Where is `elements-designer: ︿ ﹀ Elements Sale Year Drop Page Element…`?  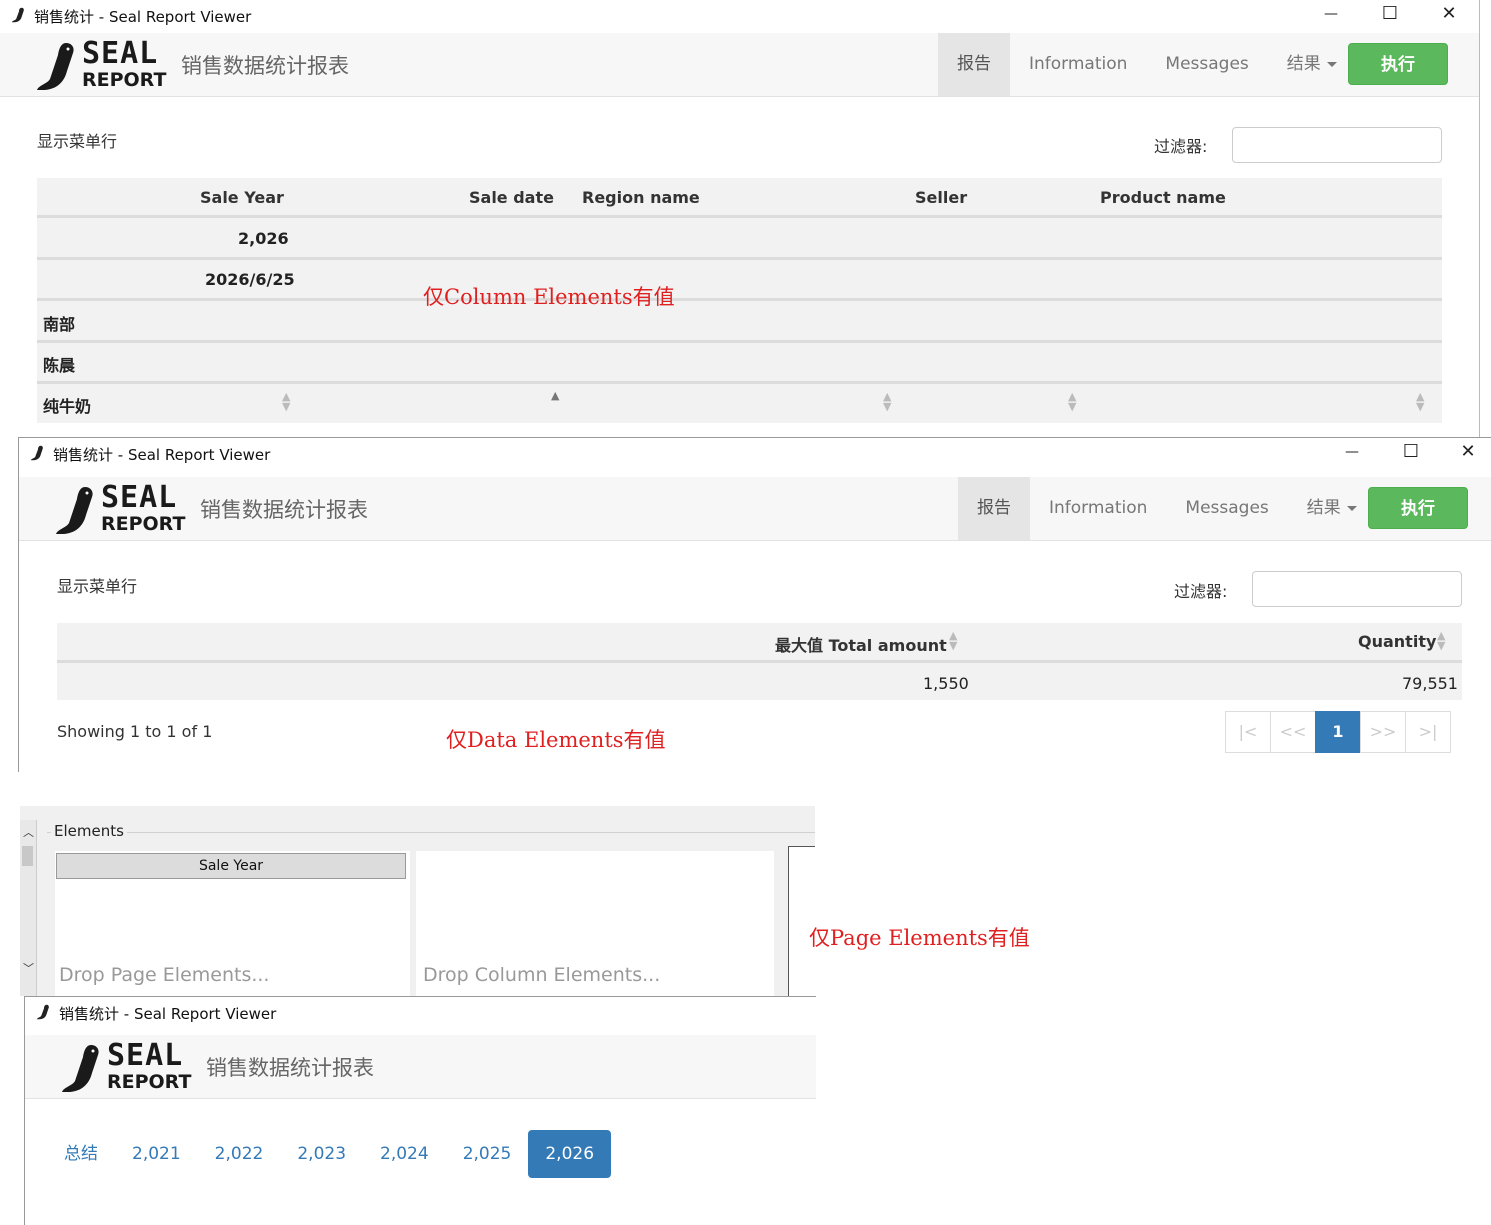 elements-designer: ︿ ﹀ Elements Sale Year Drop Page Element… is located at coordinates (417, 901).